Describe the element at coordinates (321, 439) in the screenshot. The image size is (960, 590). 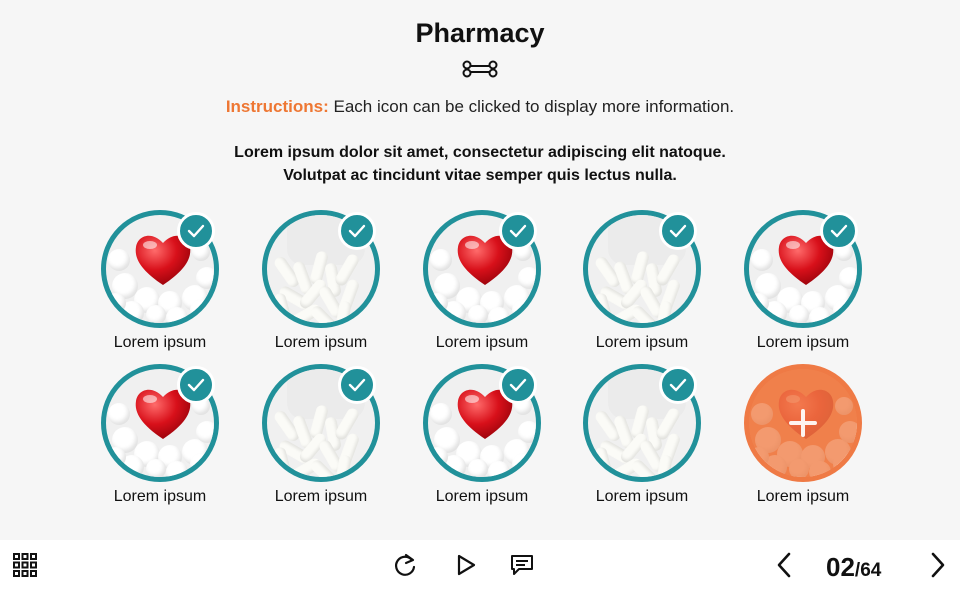
I see `icon-card-7: Lorem ipsum` at that location.